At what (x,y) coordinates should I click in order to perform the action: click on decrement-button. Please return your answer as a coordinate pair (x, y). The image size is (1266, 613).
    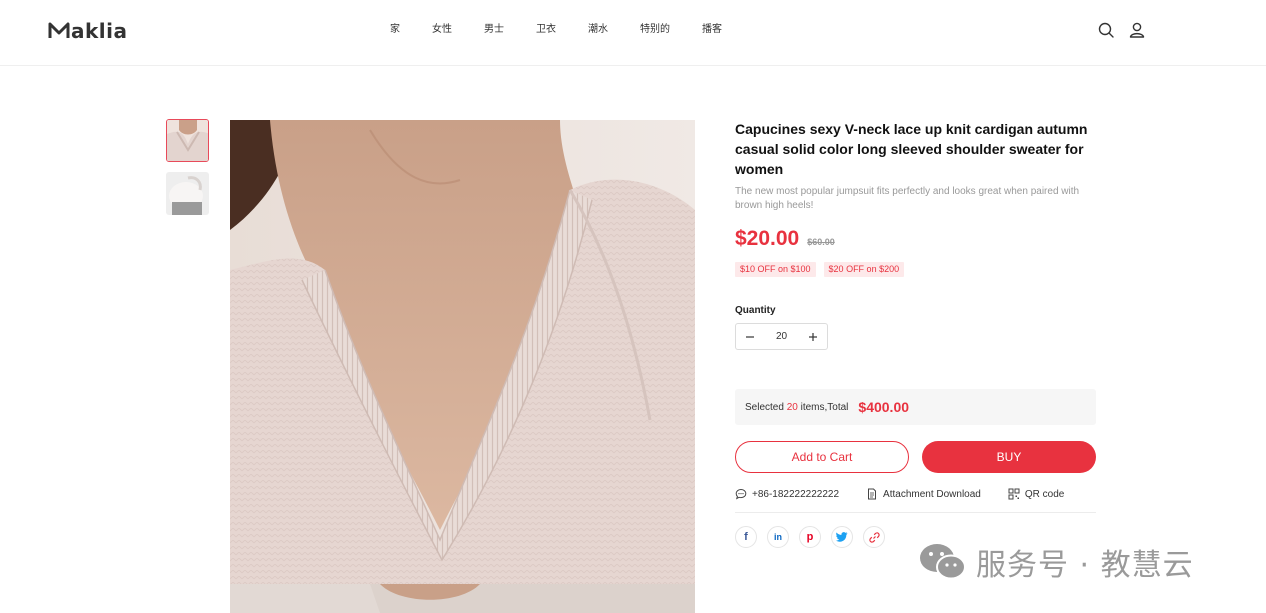
    Looking at the image, I should click on (750, 337).